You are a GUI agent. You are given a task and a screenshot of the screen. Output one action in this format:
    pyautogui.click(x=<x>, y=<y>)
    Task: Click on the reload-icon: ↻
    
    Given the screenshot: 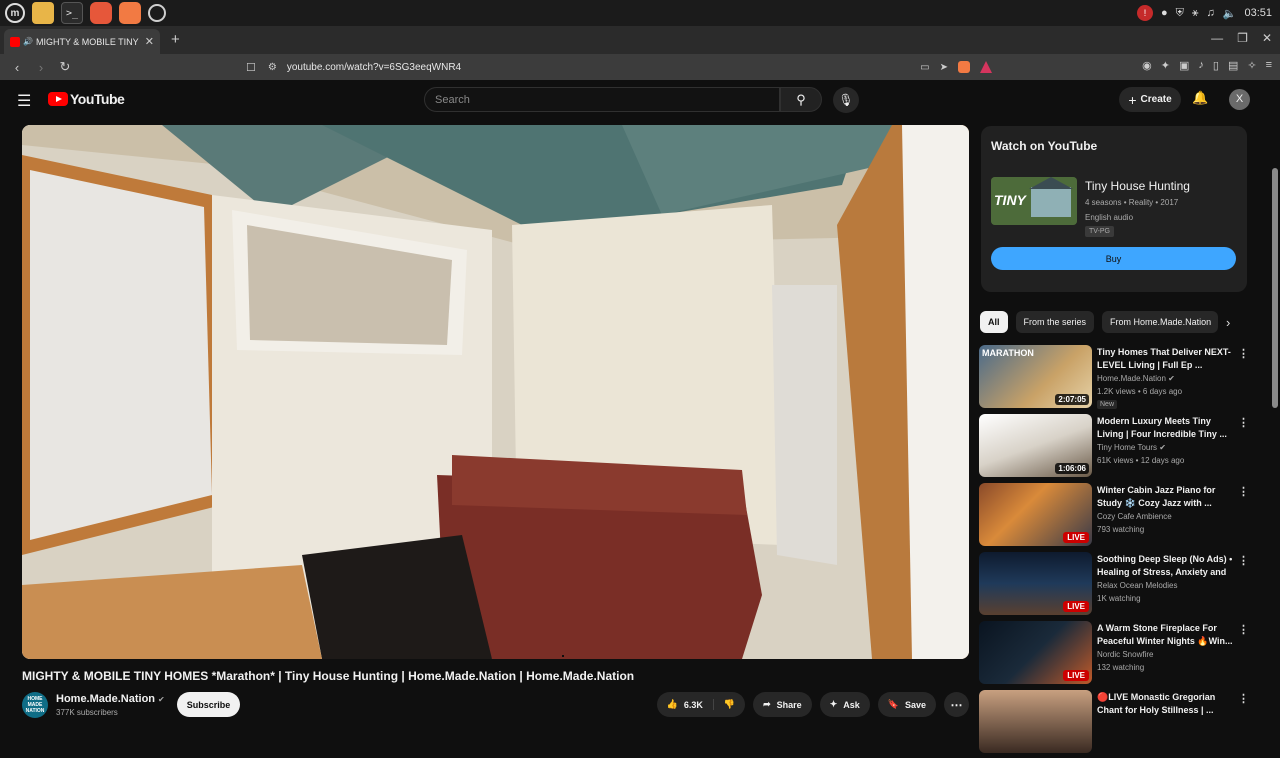 What is the action you would take?
    pyautogui.click(x=65, y=67)
    